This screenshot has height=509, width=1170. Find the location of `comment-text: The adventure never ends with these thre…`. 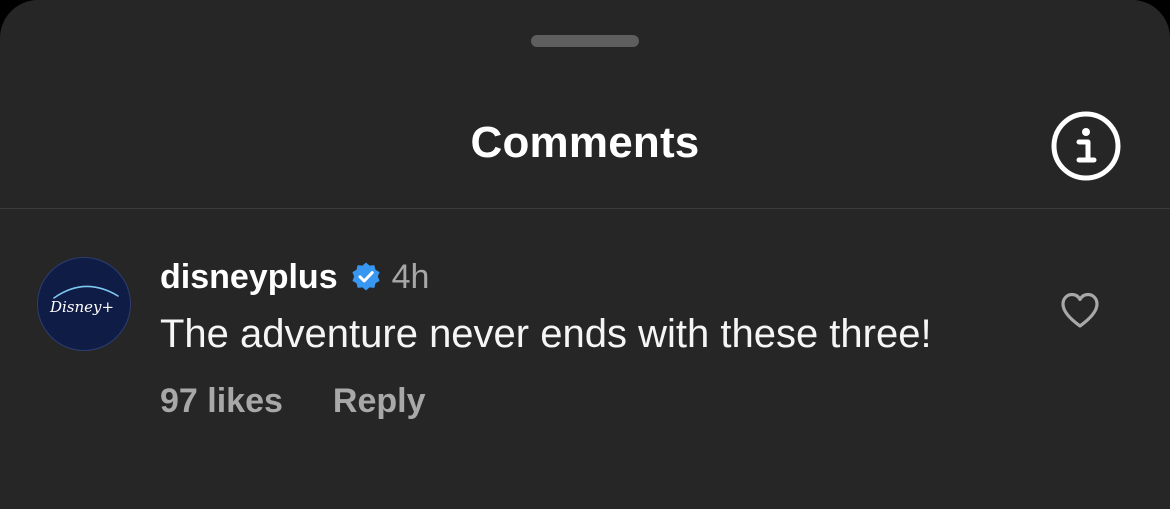

comment-text: The adventure never ends with these thre… is located at coordinates (546, 334).